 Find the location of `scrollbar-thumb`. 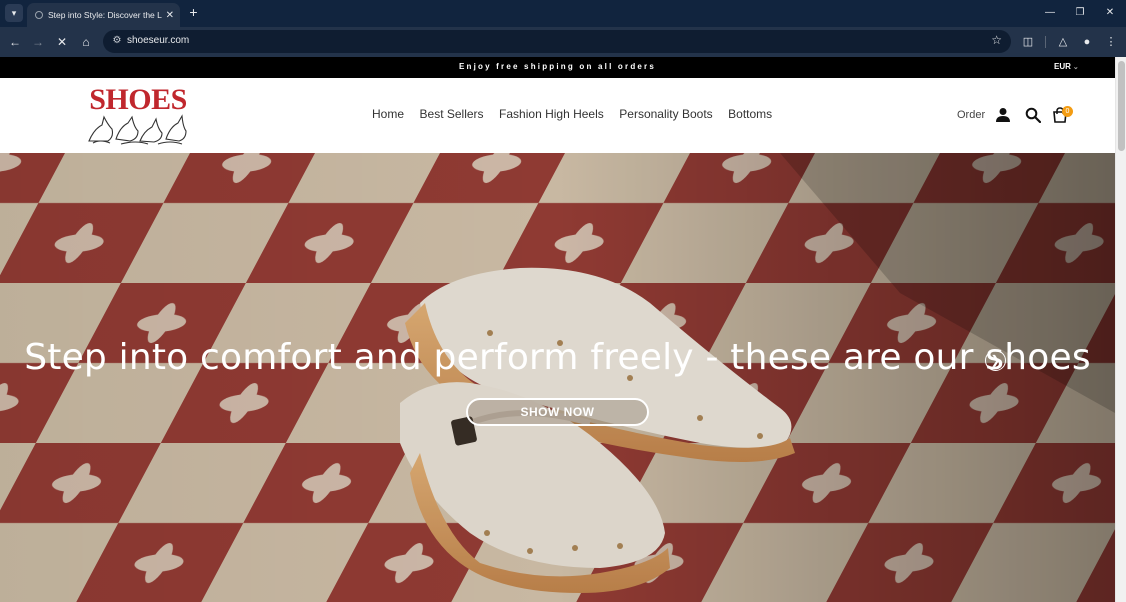

scrollbar-thumb is located at coordinates (1121, 106).